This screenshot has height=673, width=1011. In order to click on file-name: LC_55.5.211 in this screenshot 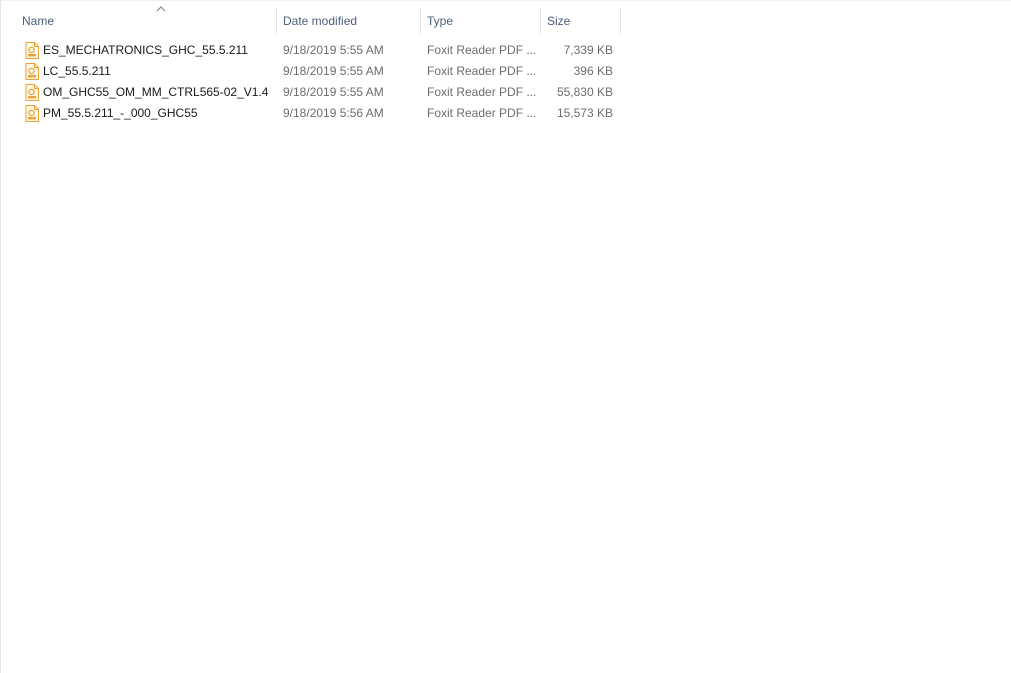, I will do `click(77, 71)`.